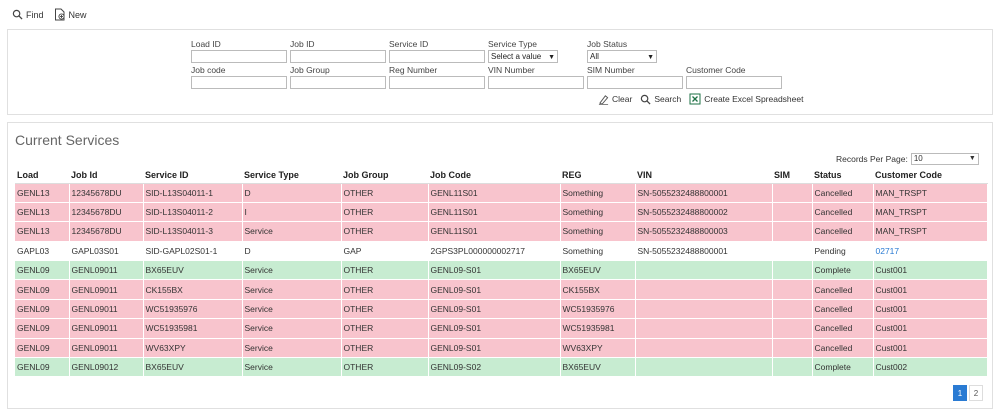  What do you see at coordinates (660, 99) in the screenshot?
I see `search-button: Search` at bounding box center [660, 99].